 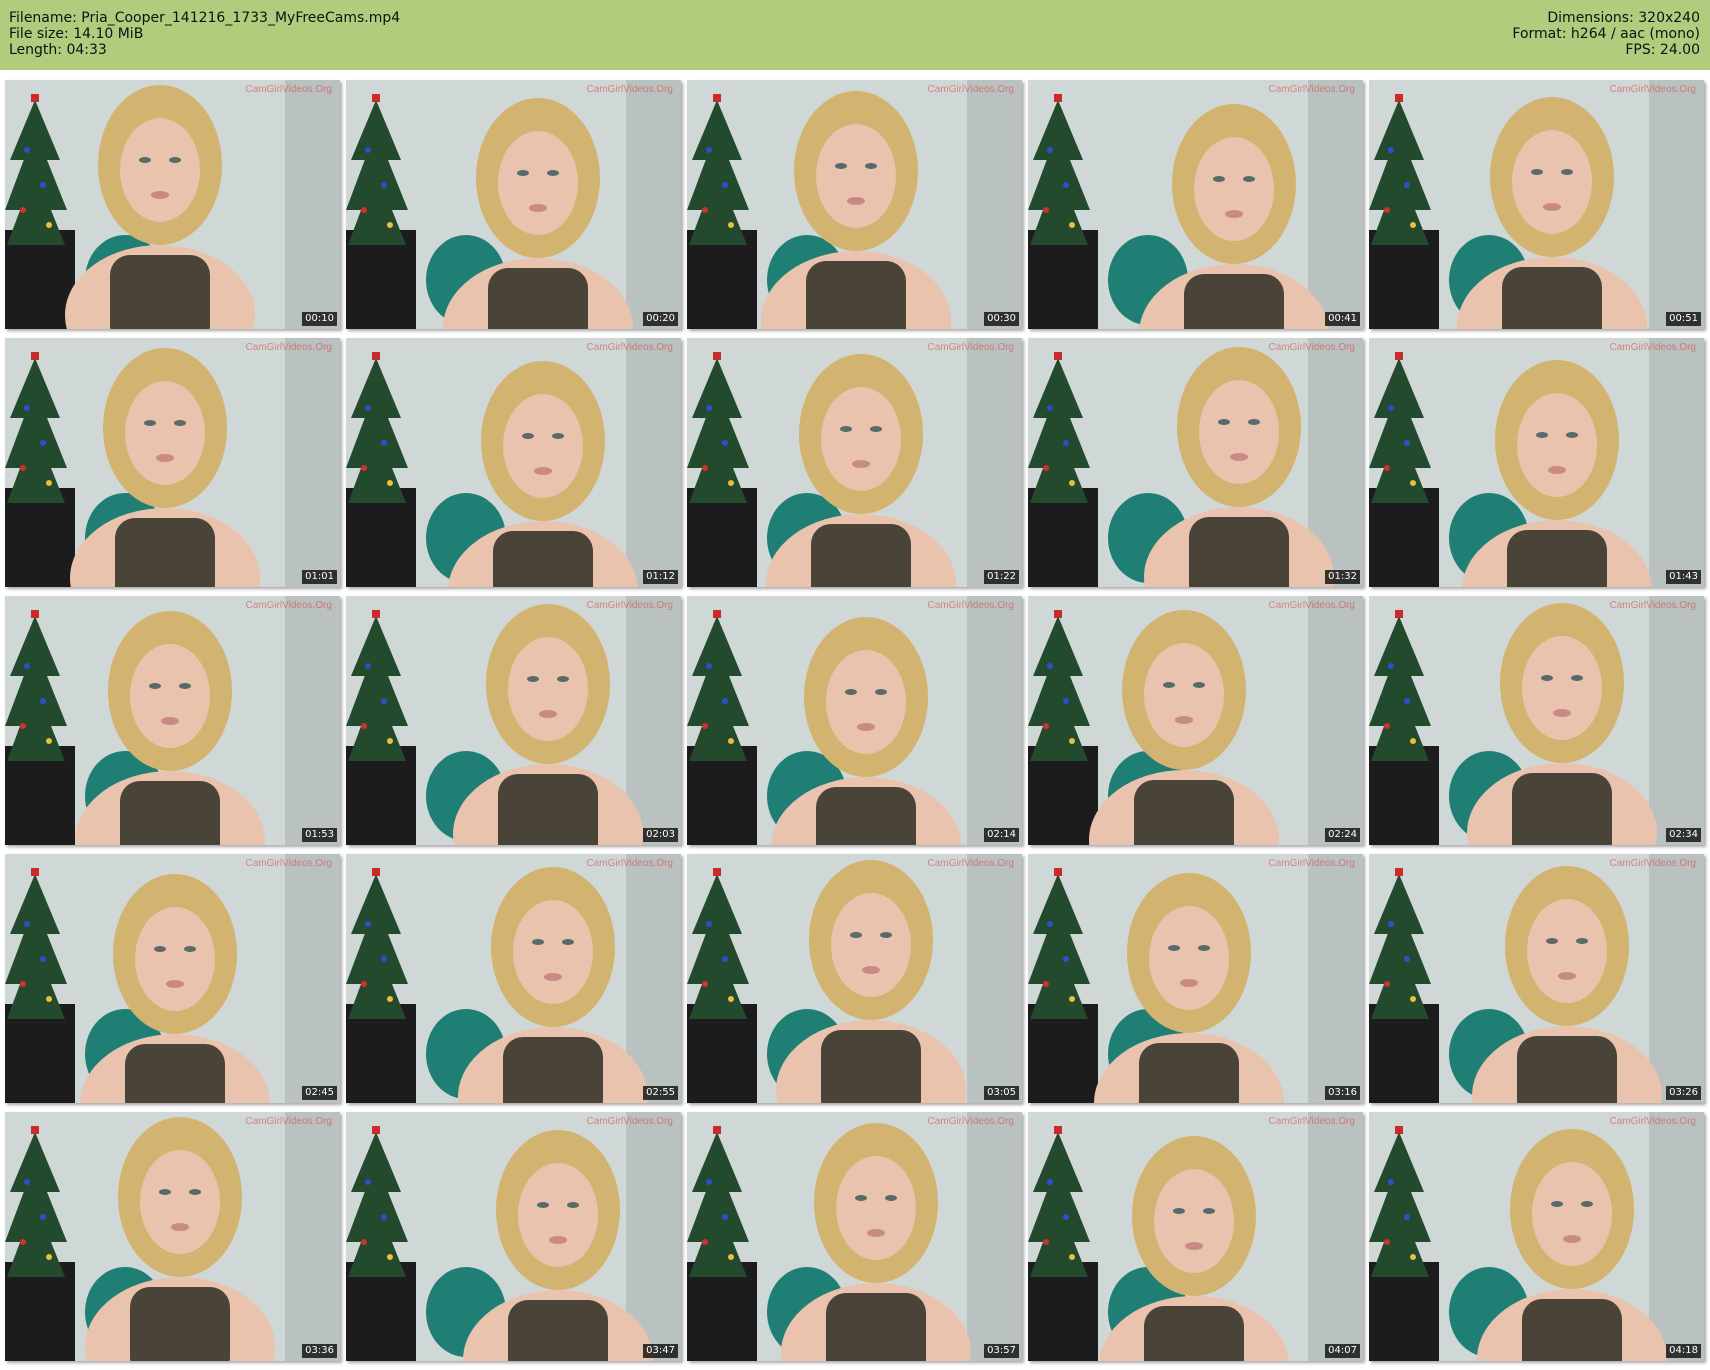 I want to click on timestamp-label: 01:01, so click(x=319, y=577).